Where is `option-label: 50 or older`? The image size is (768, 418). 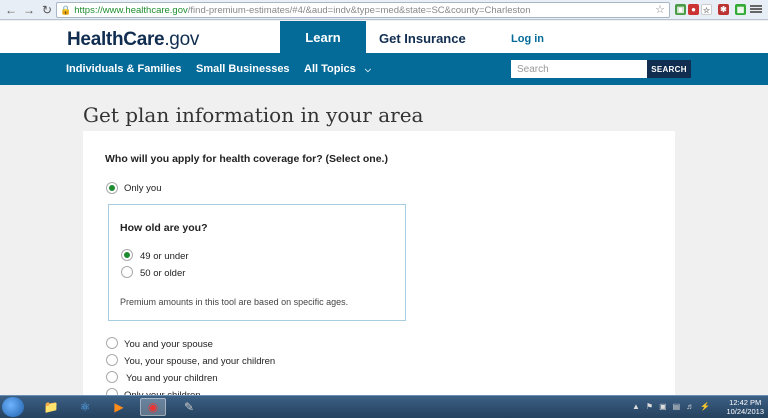 option-label: 50 or older is located at coordinates (163, 273).